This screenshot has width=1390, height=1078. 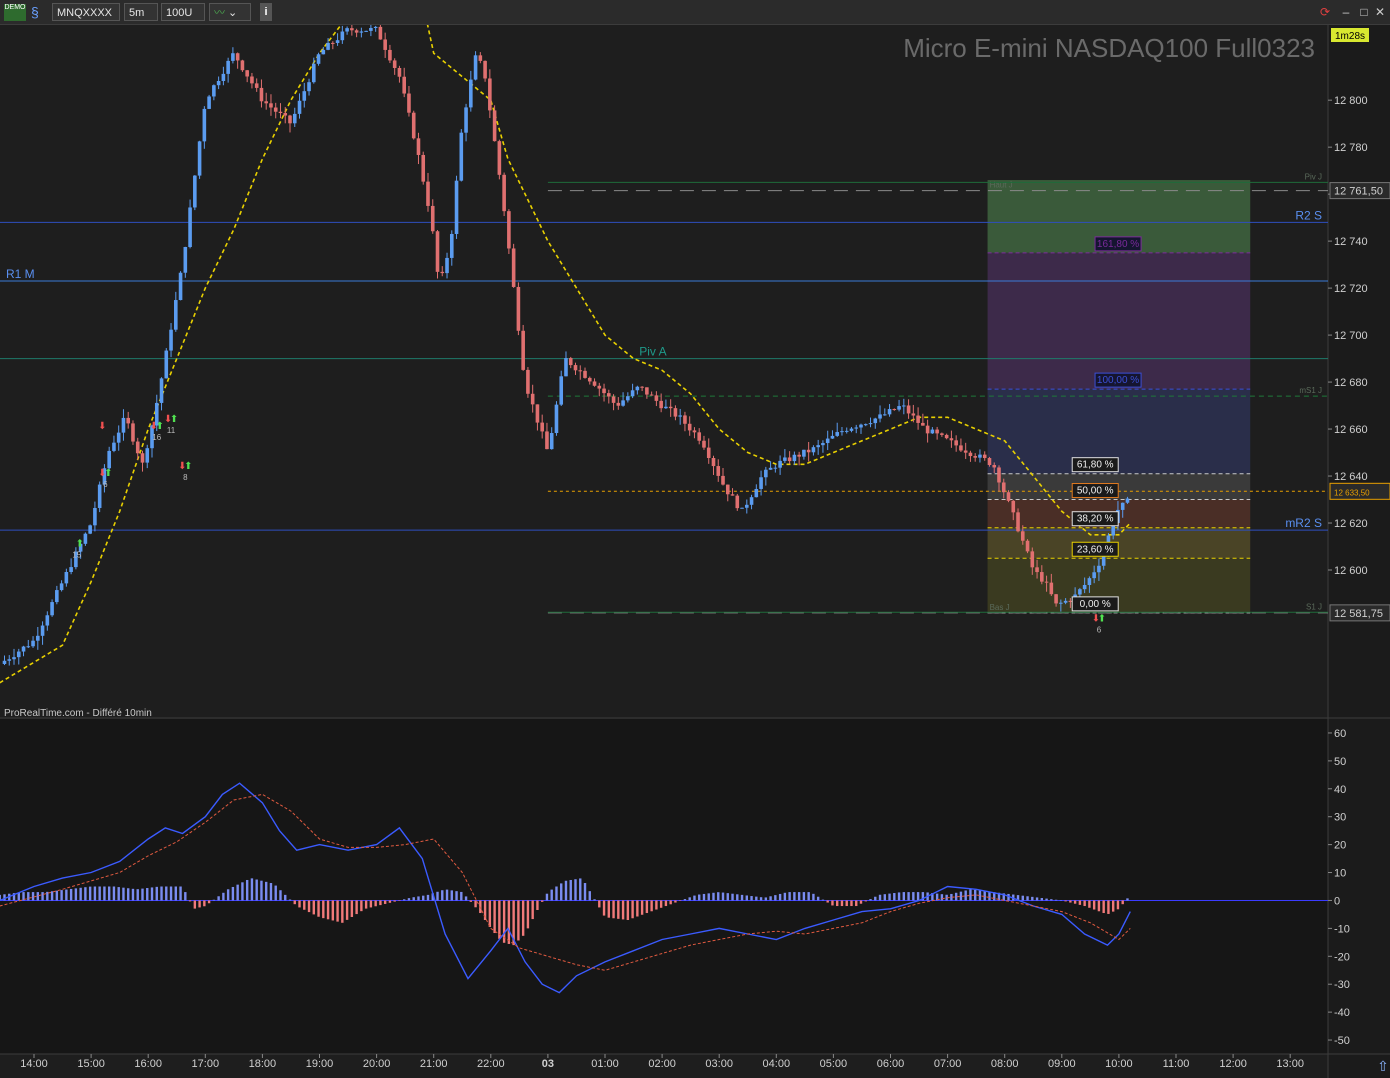 What do you see at coordinates (1346, 12) in the screenshot?
I see `minimize-icon: –` at bounding box center [1346, 12].